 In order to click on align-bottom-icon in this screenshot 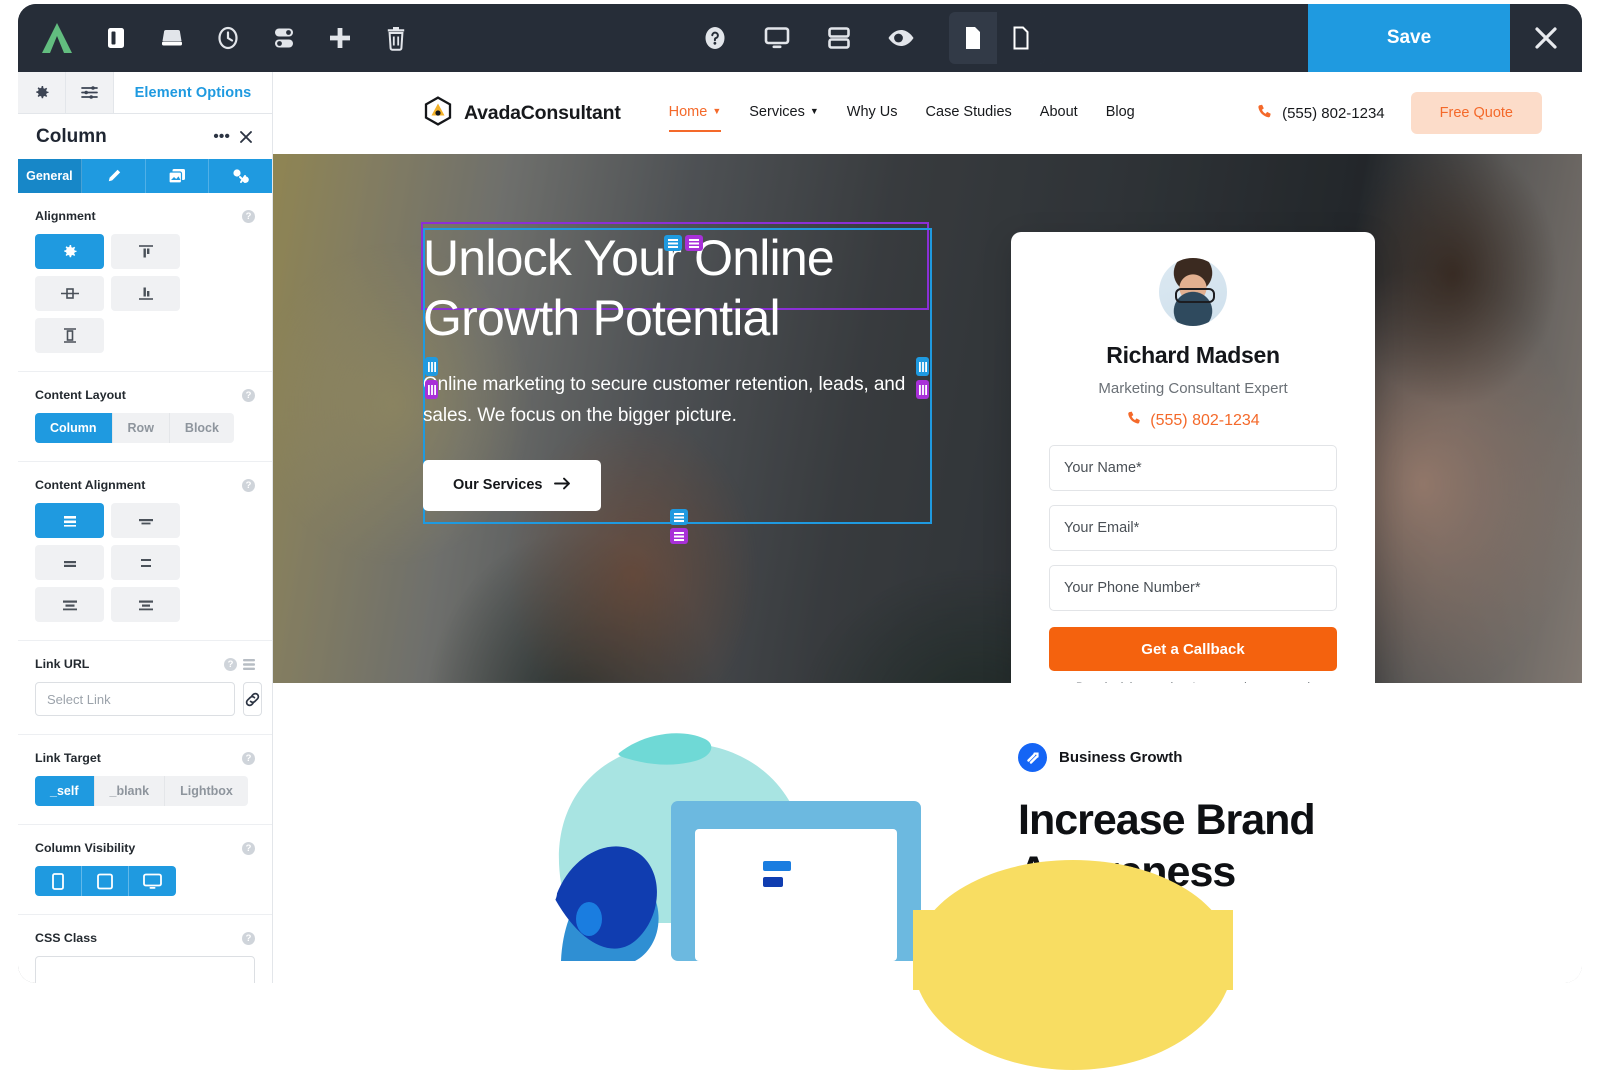, I will do `click(145, 293)`.